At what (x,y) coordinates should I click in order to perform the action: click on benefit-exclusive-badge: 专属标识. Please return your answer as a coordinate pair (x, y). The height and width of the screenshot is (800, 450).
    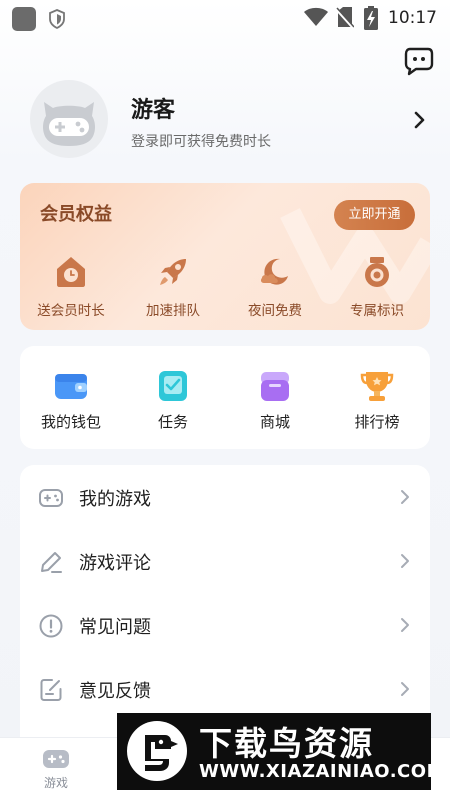
    Looking at the image, I should click on (377, 287).